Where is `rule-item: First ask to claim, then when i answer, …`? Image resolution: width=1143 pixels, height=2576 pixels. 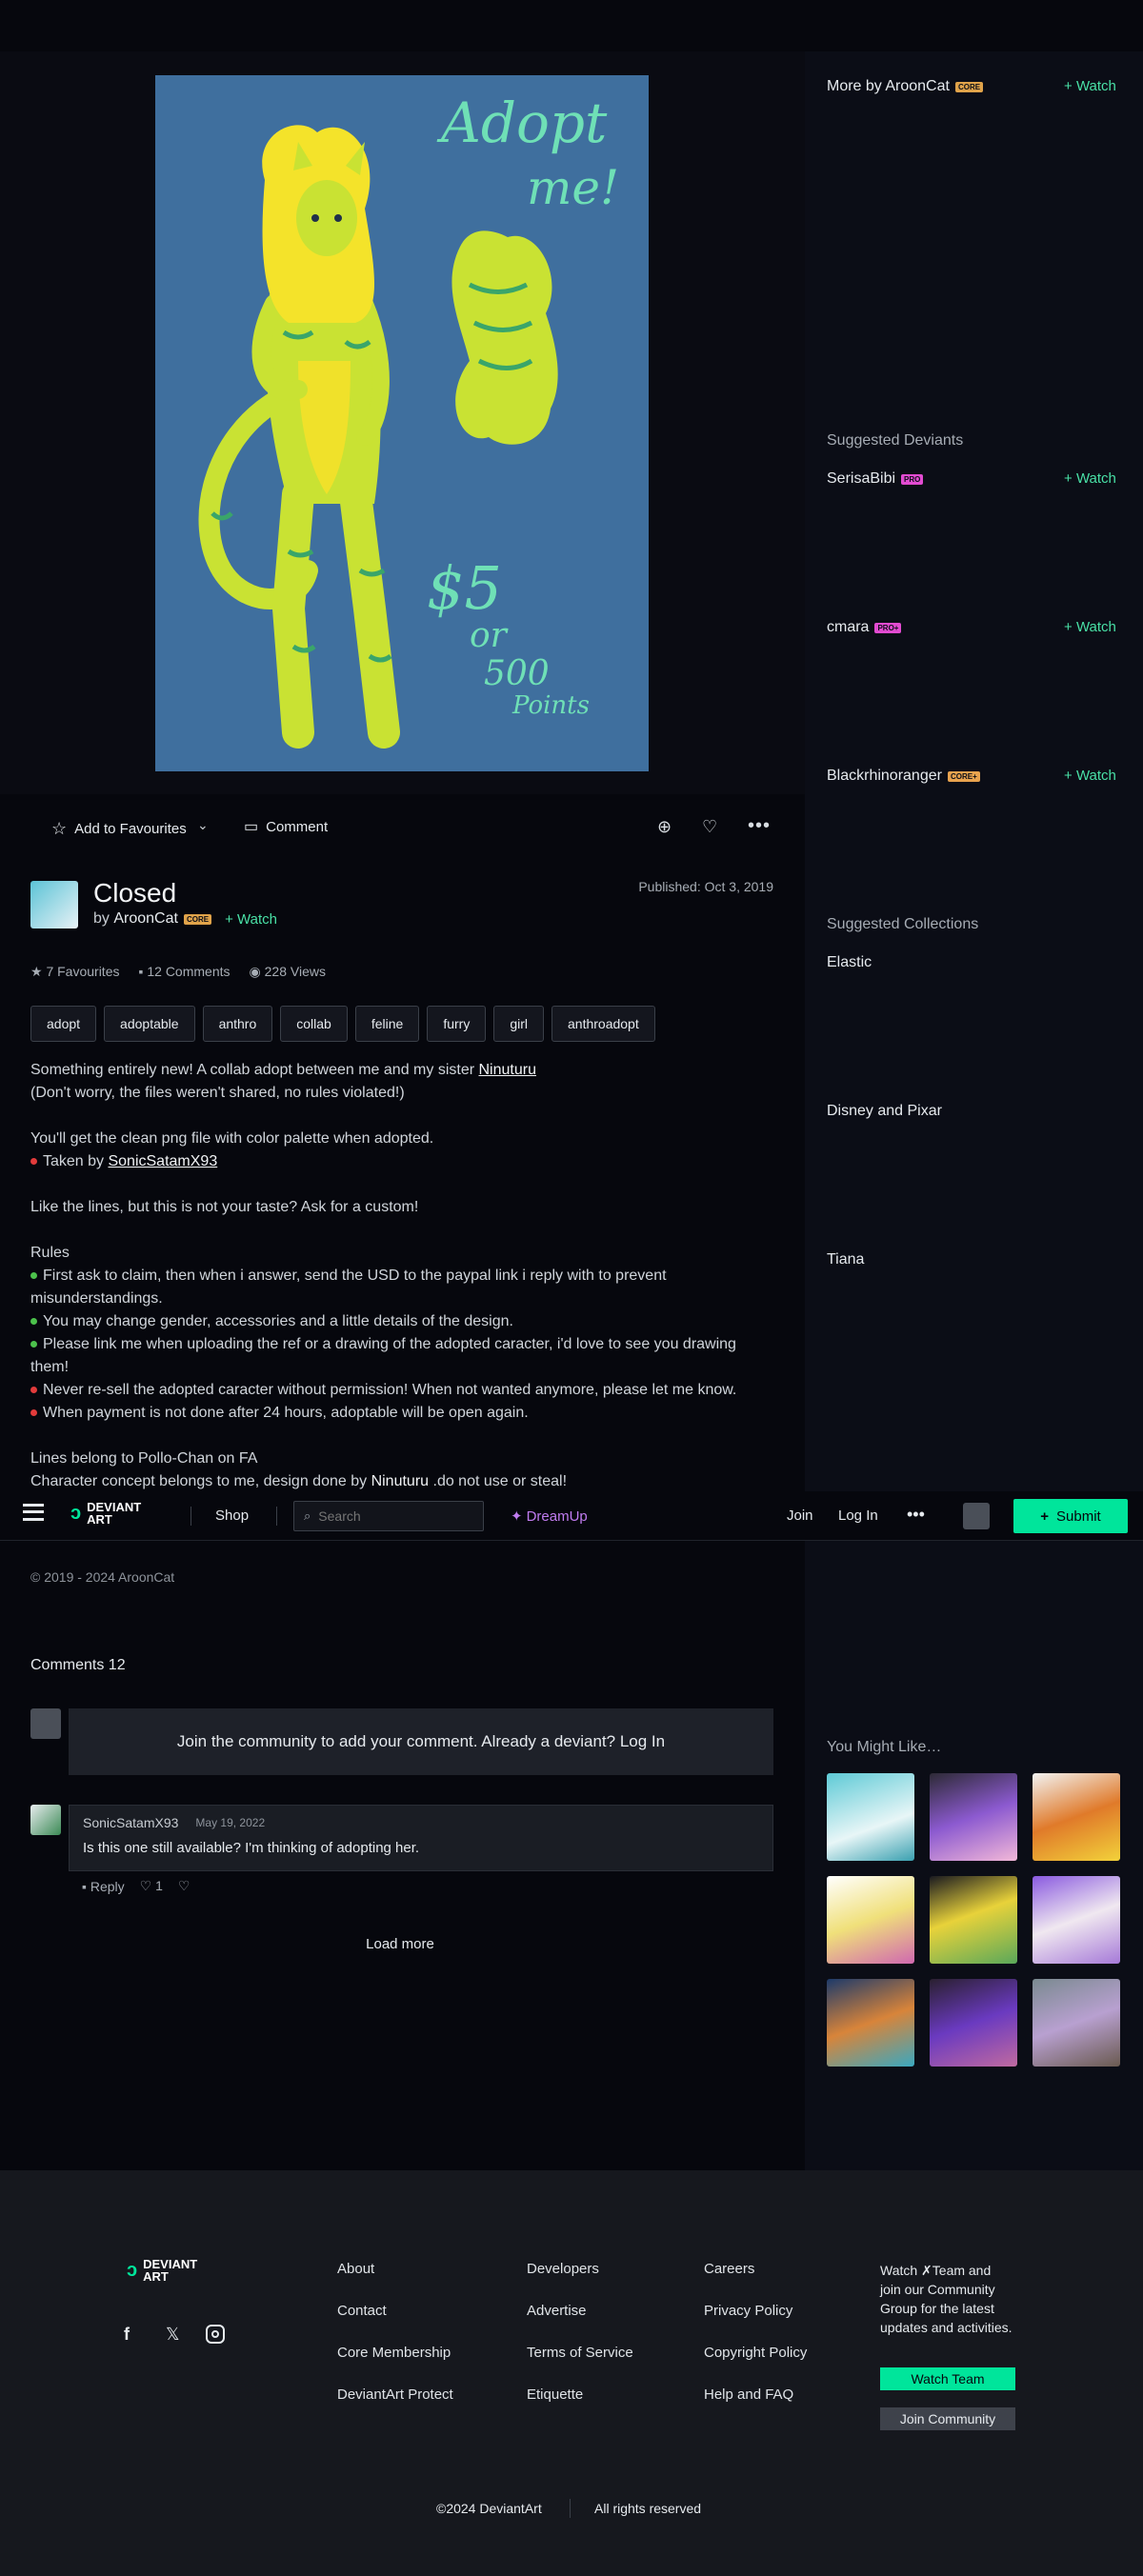
rule-item: First ask to claim, then when i answer, … is located at coordinates (348, 1287).